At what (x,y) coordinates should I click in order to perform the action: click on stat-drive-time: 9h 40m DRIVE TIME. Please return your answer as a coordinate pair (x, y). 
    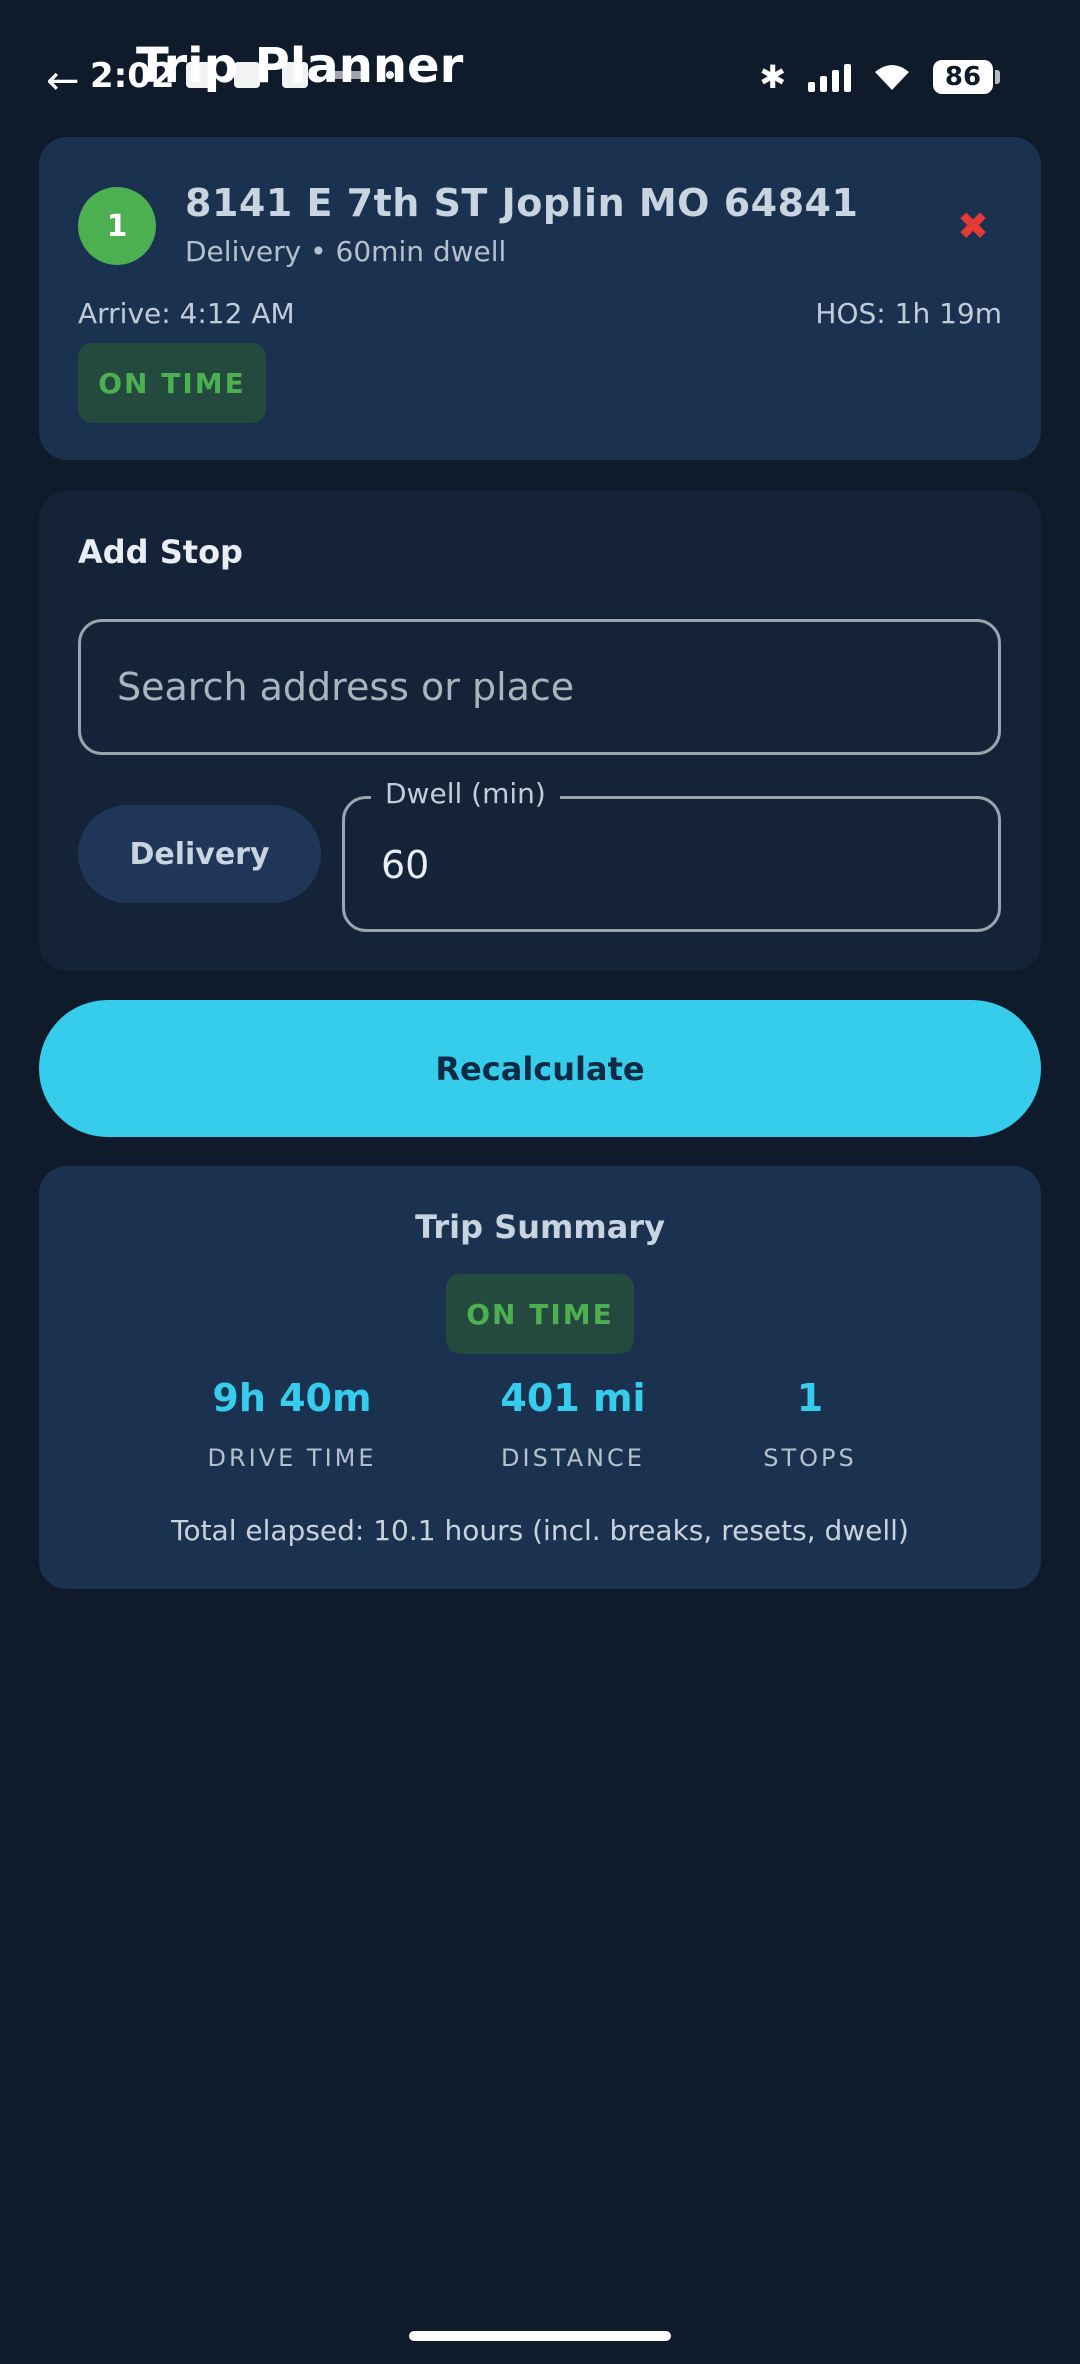
    Looking at the image, I should click on (292, 1424).